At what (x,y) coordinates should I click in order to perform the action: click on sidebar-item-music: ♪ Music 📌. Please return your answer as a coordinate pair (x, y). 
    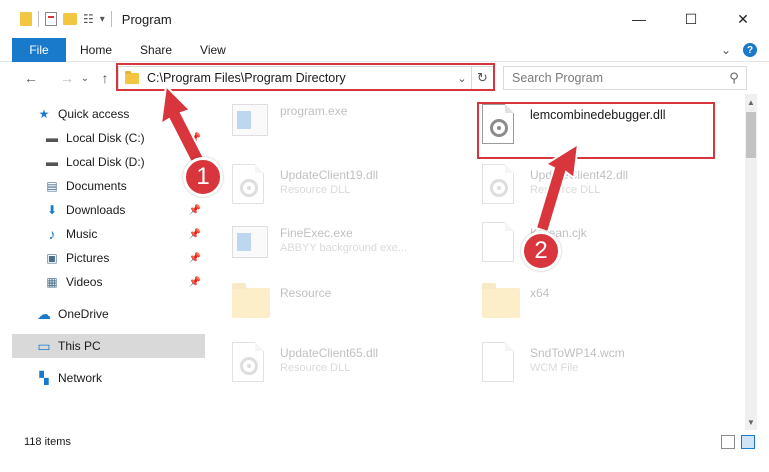
    Looking at the image, I should click on (108, 234).